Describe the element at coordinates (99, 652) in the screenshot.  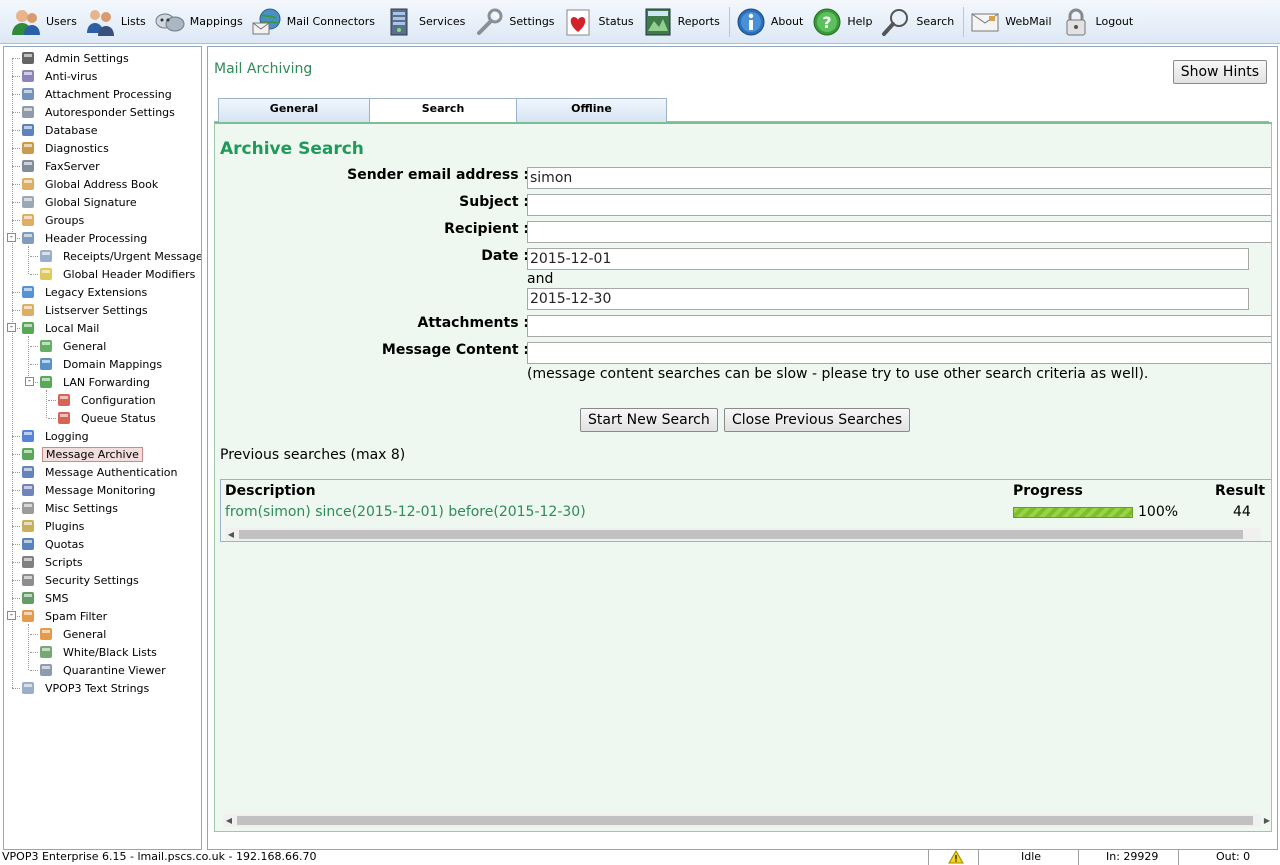
I see `sidebar-item-white-black-lists: White/Black Lists` at that location.